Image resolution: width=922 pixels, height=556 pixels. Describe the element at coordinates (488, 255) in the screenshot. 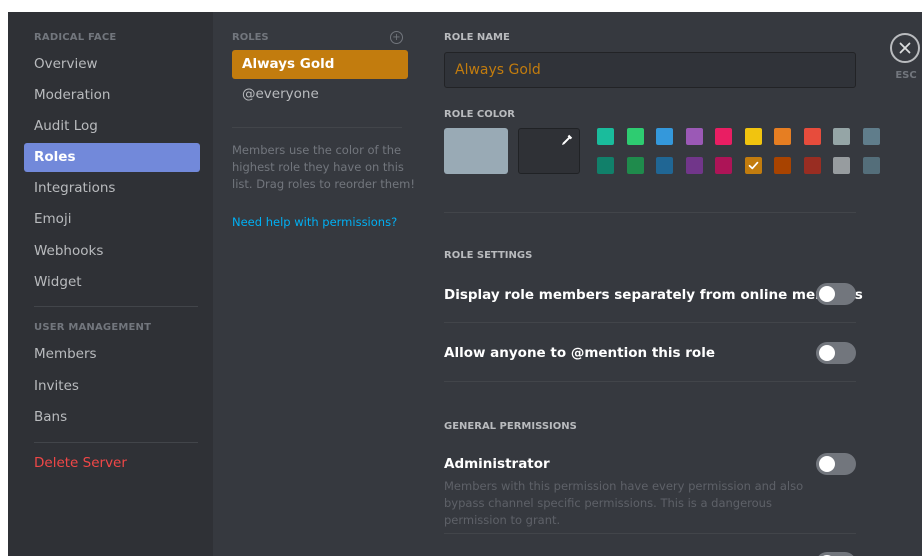

I see `role-settings-header: ROLE SETTINGS` at that location.